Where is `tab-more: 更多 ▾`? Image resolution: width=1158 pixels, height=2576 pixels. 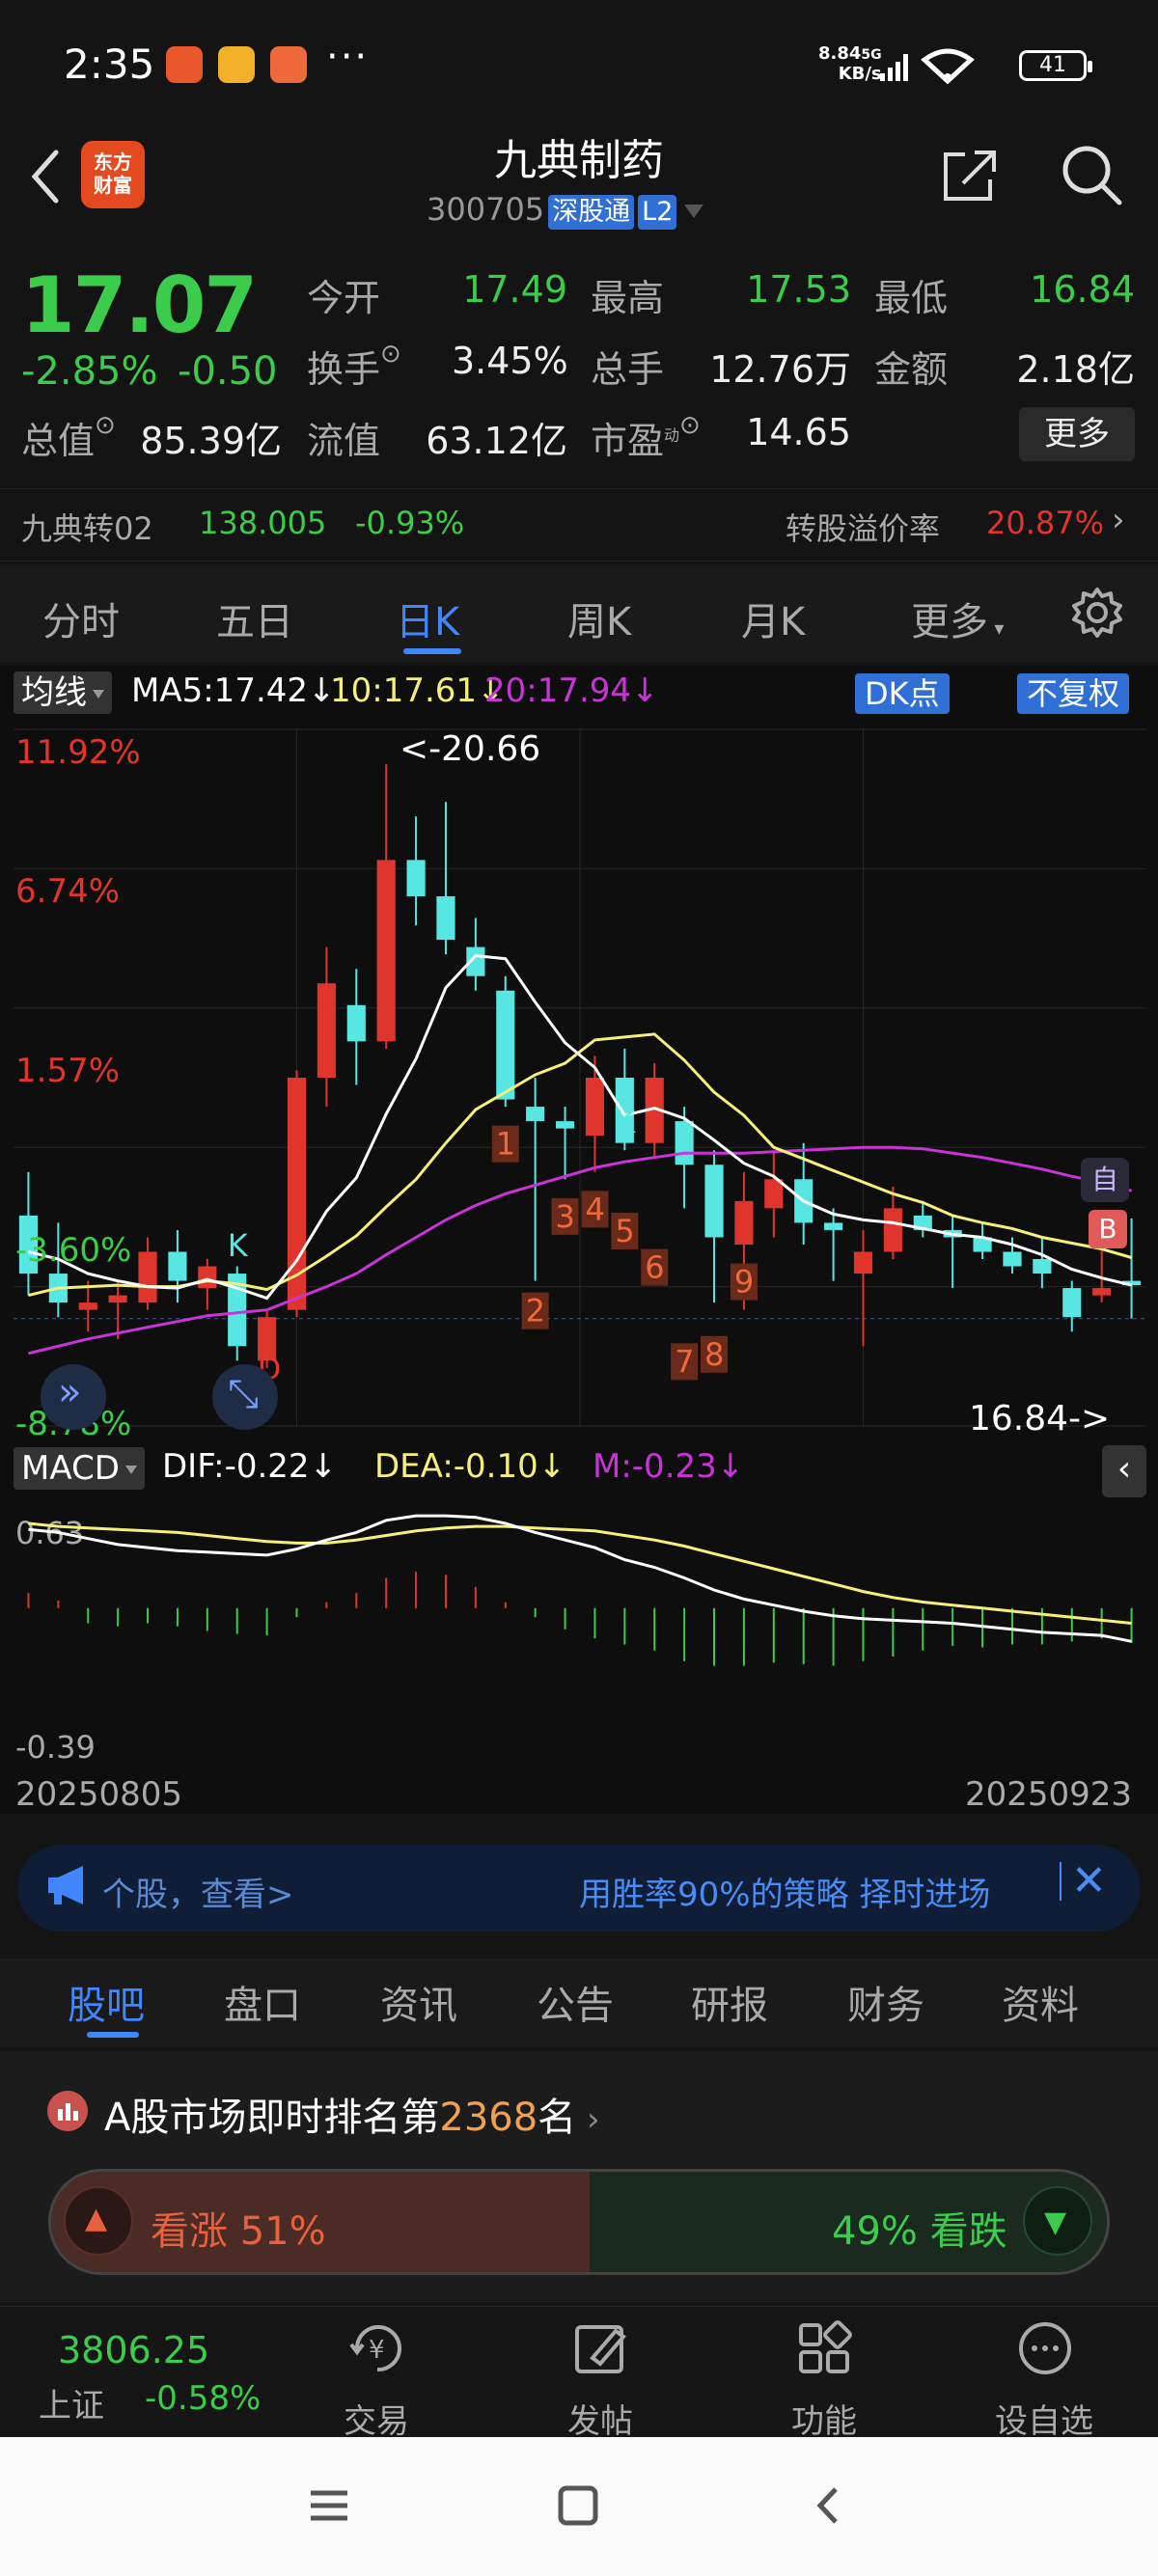
tab-more: 更多 ▾ is located at coordinates (957, 618).